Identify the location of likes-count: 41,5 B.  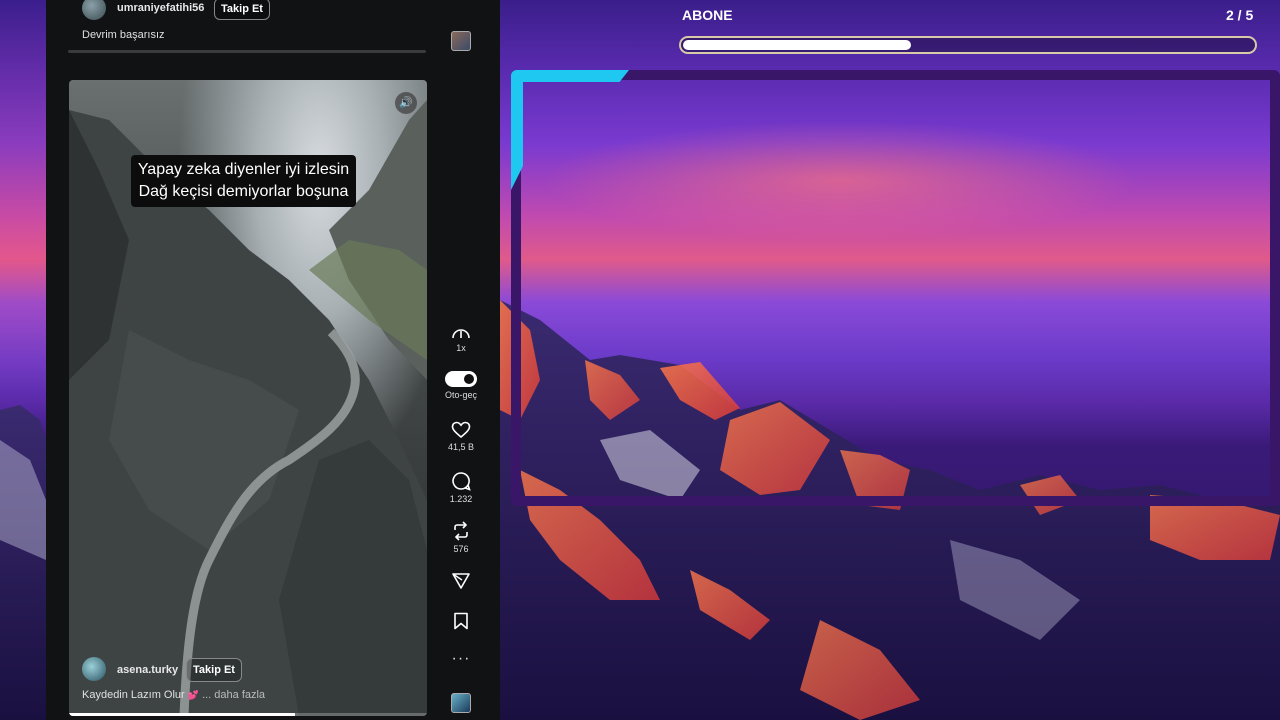
(461, 447).